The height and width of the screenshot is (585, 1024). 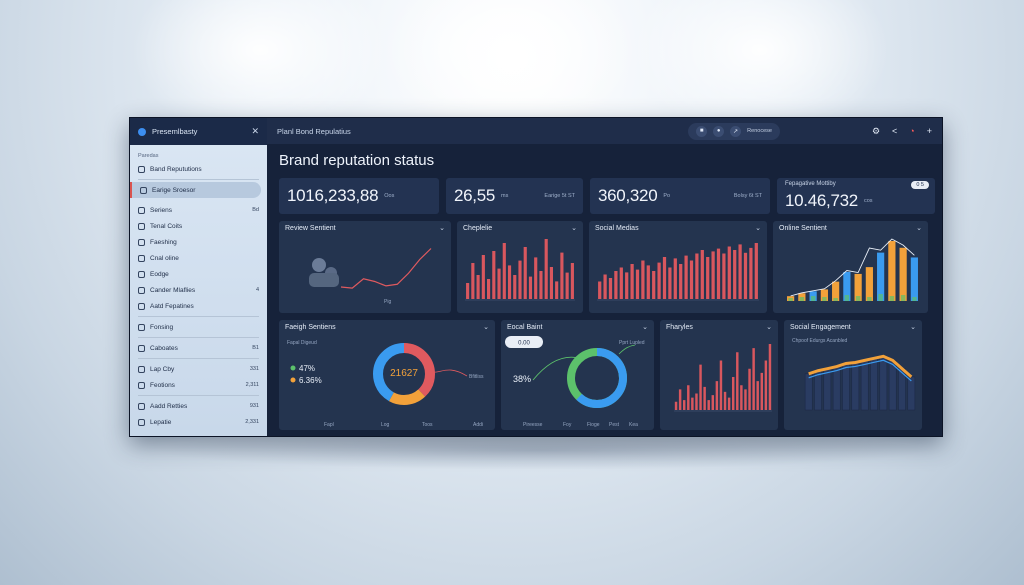 What do you see at coordinates (198, 385) in the screenshot?
I see `sidebar-item: Feotions 2,311` at bounding box center [198, 385].